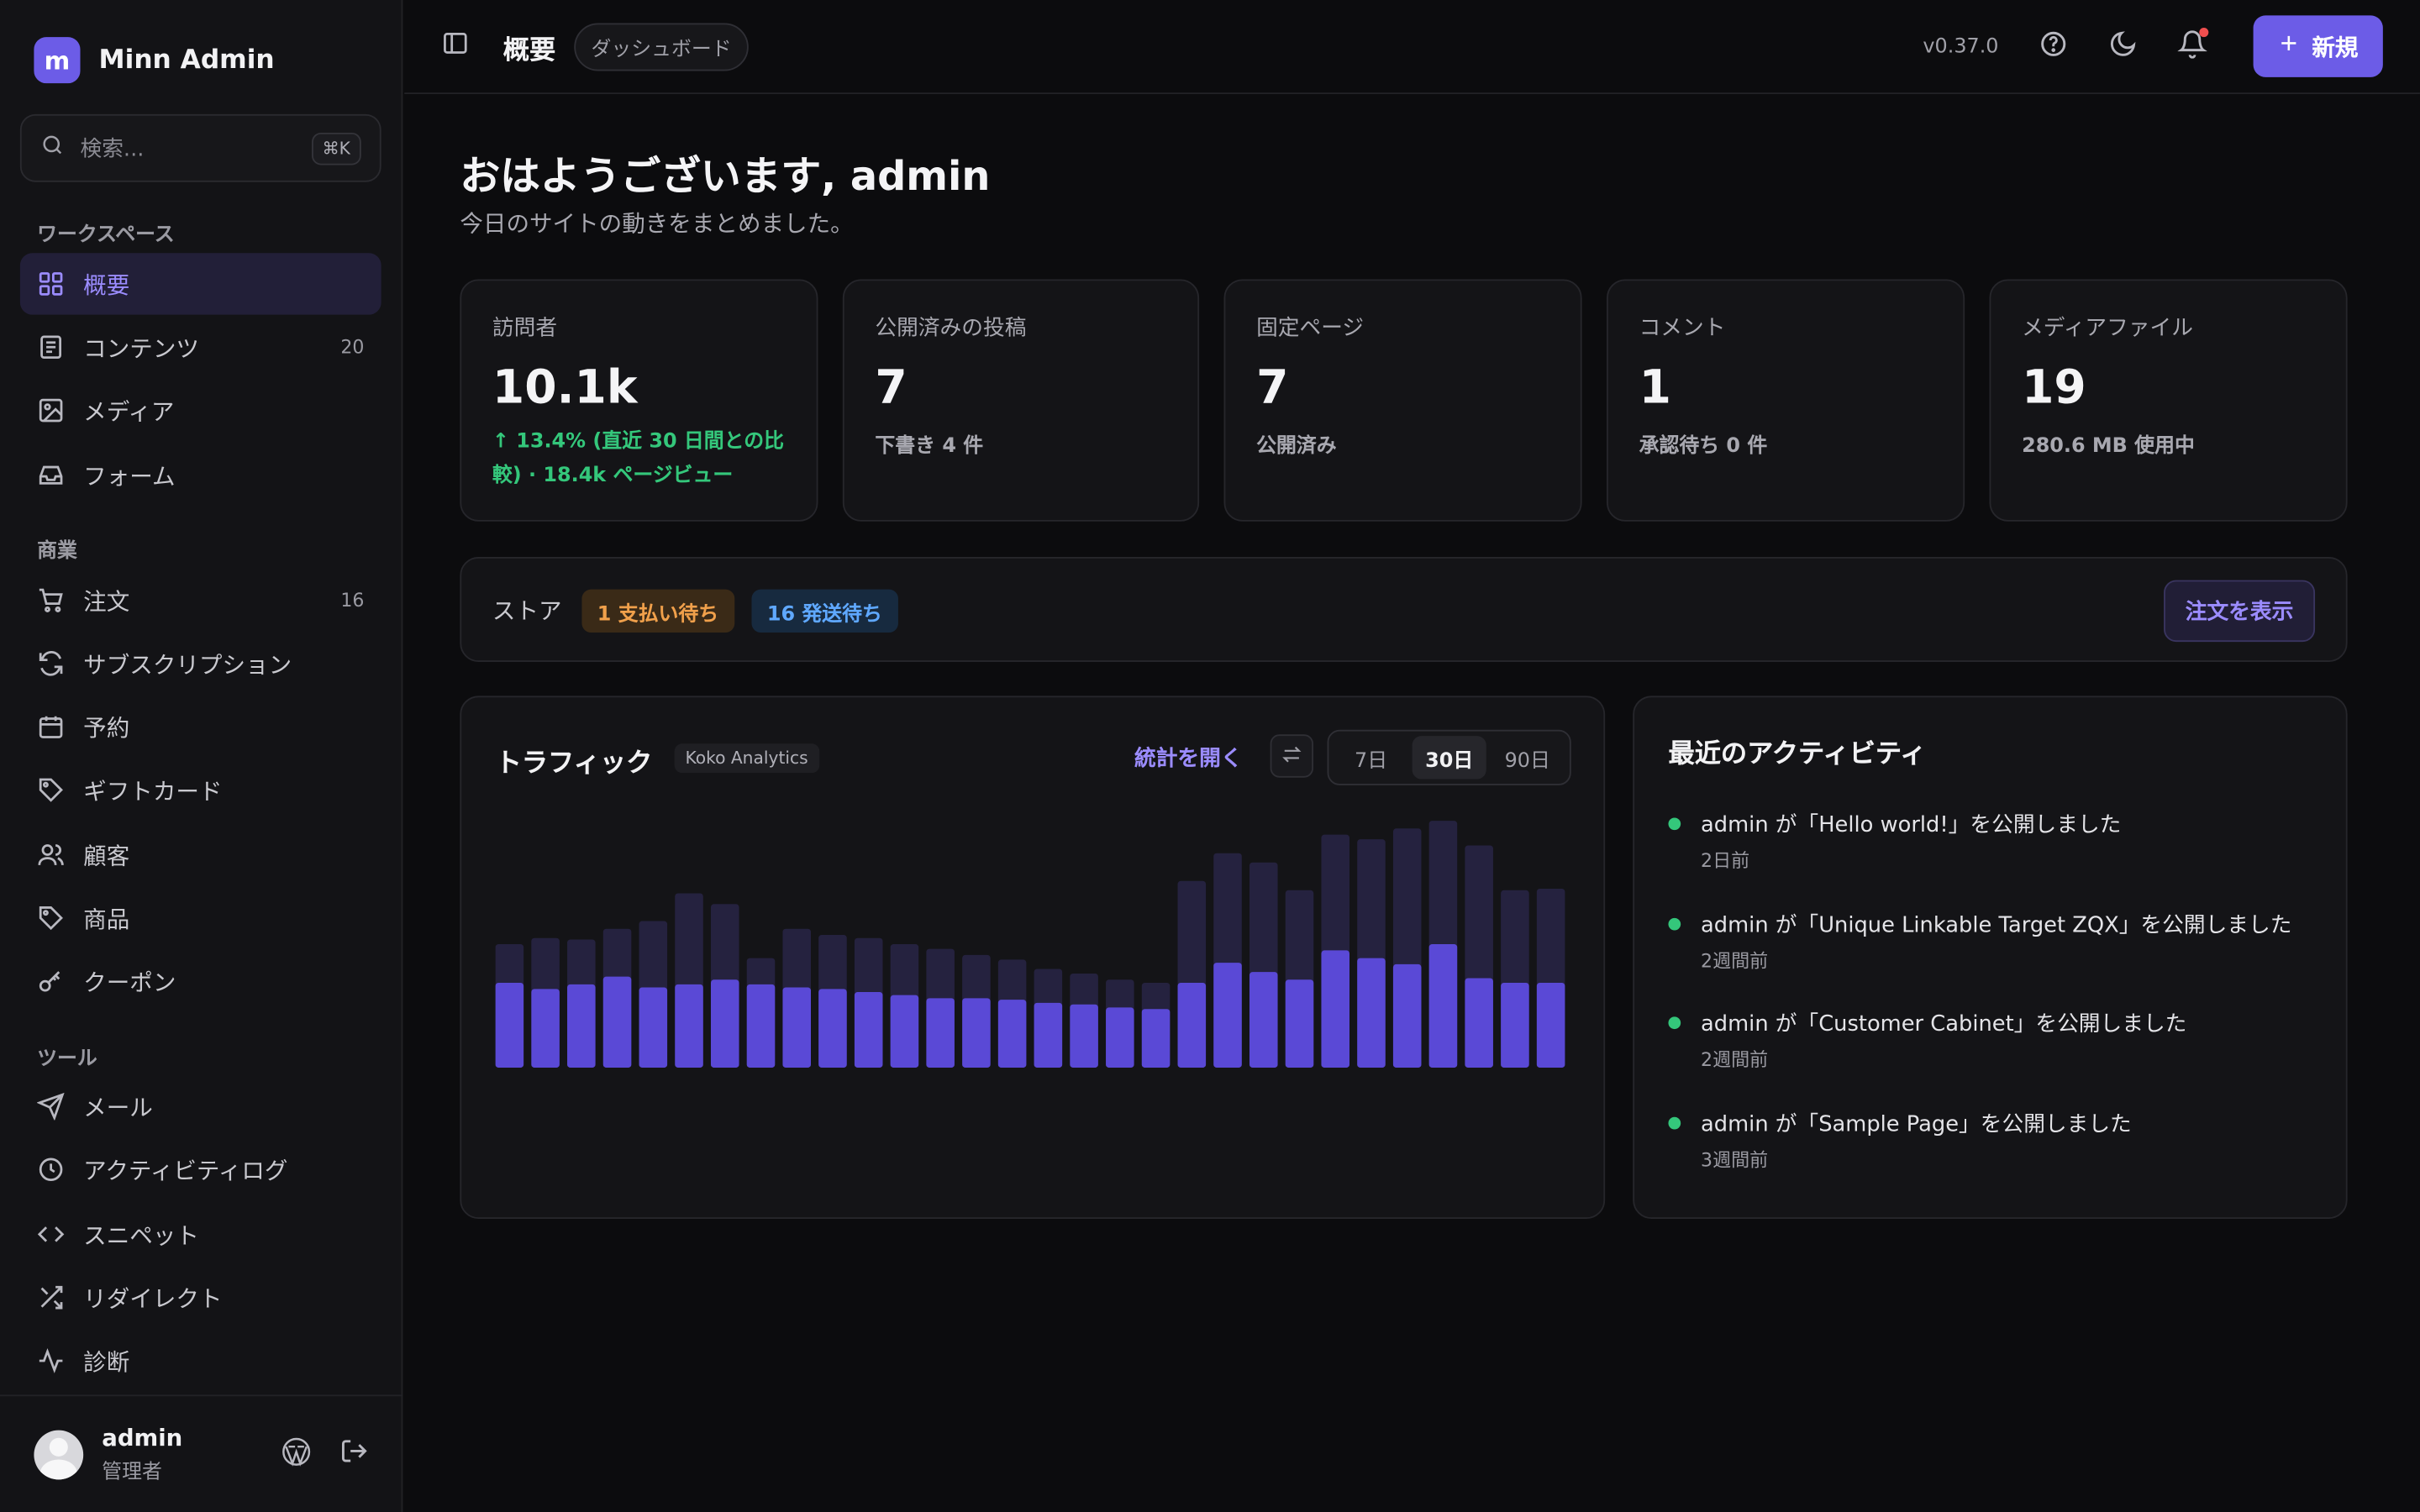 The image size is (2420, 1512). I want to click on activity-time: 2日前, so click(1726, 861).